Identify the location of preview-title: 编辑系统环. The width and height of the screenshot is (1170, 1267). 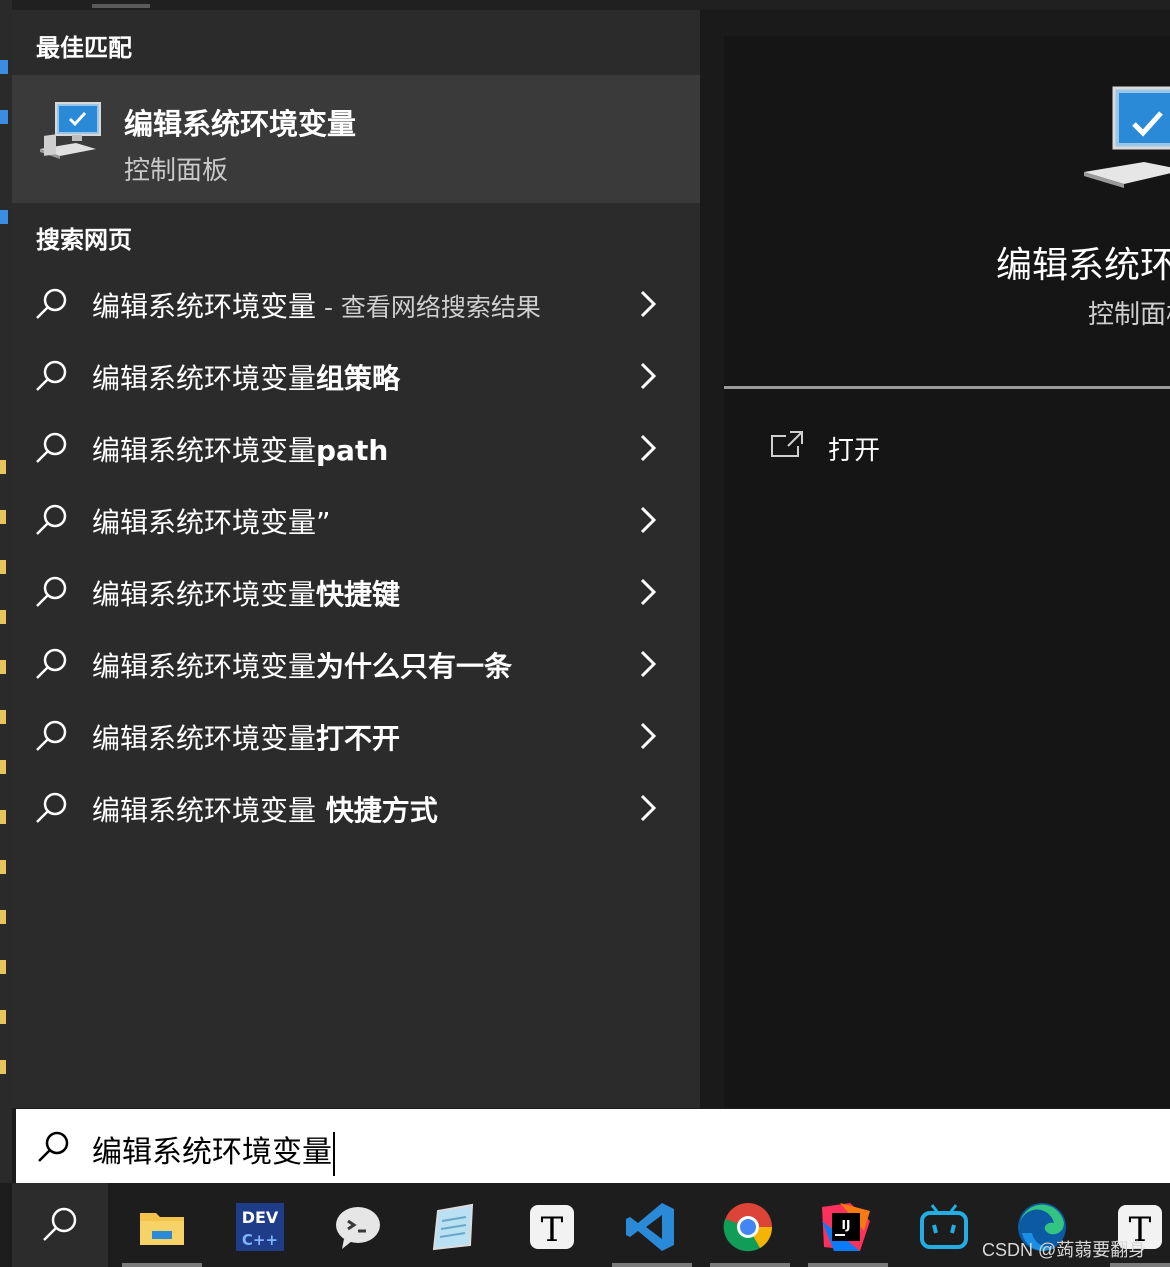
(1083, 265).